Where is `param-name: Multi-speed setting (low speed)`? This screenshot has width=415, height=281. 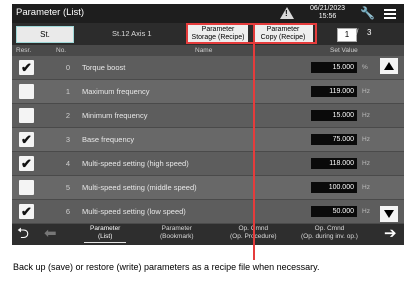 param-name: Multi-speed setting (low speed) is located at coordinates (134, 211).